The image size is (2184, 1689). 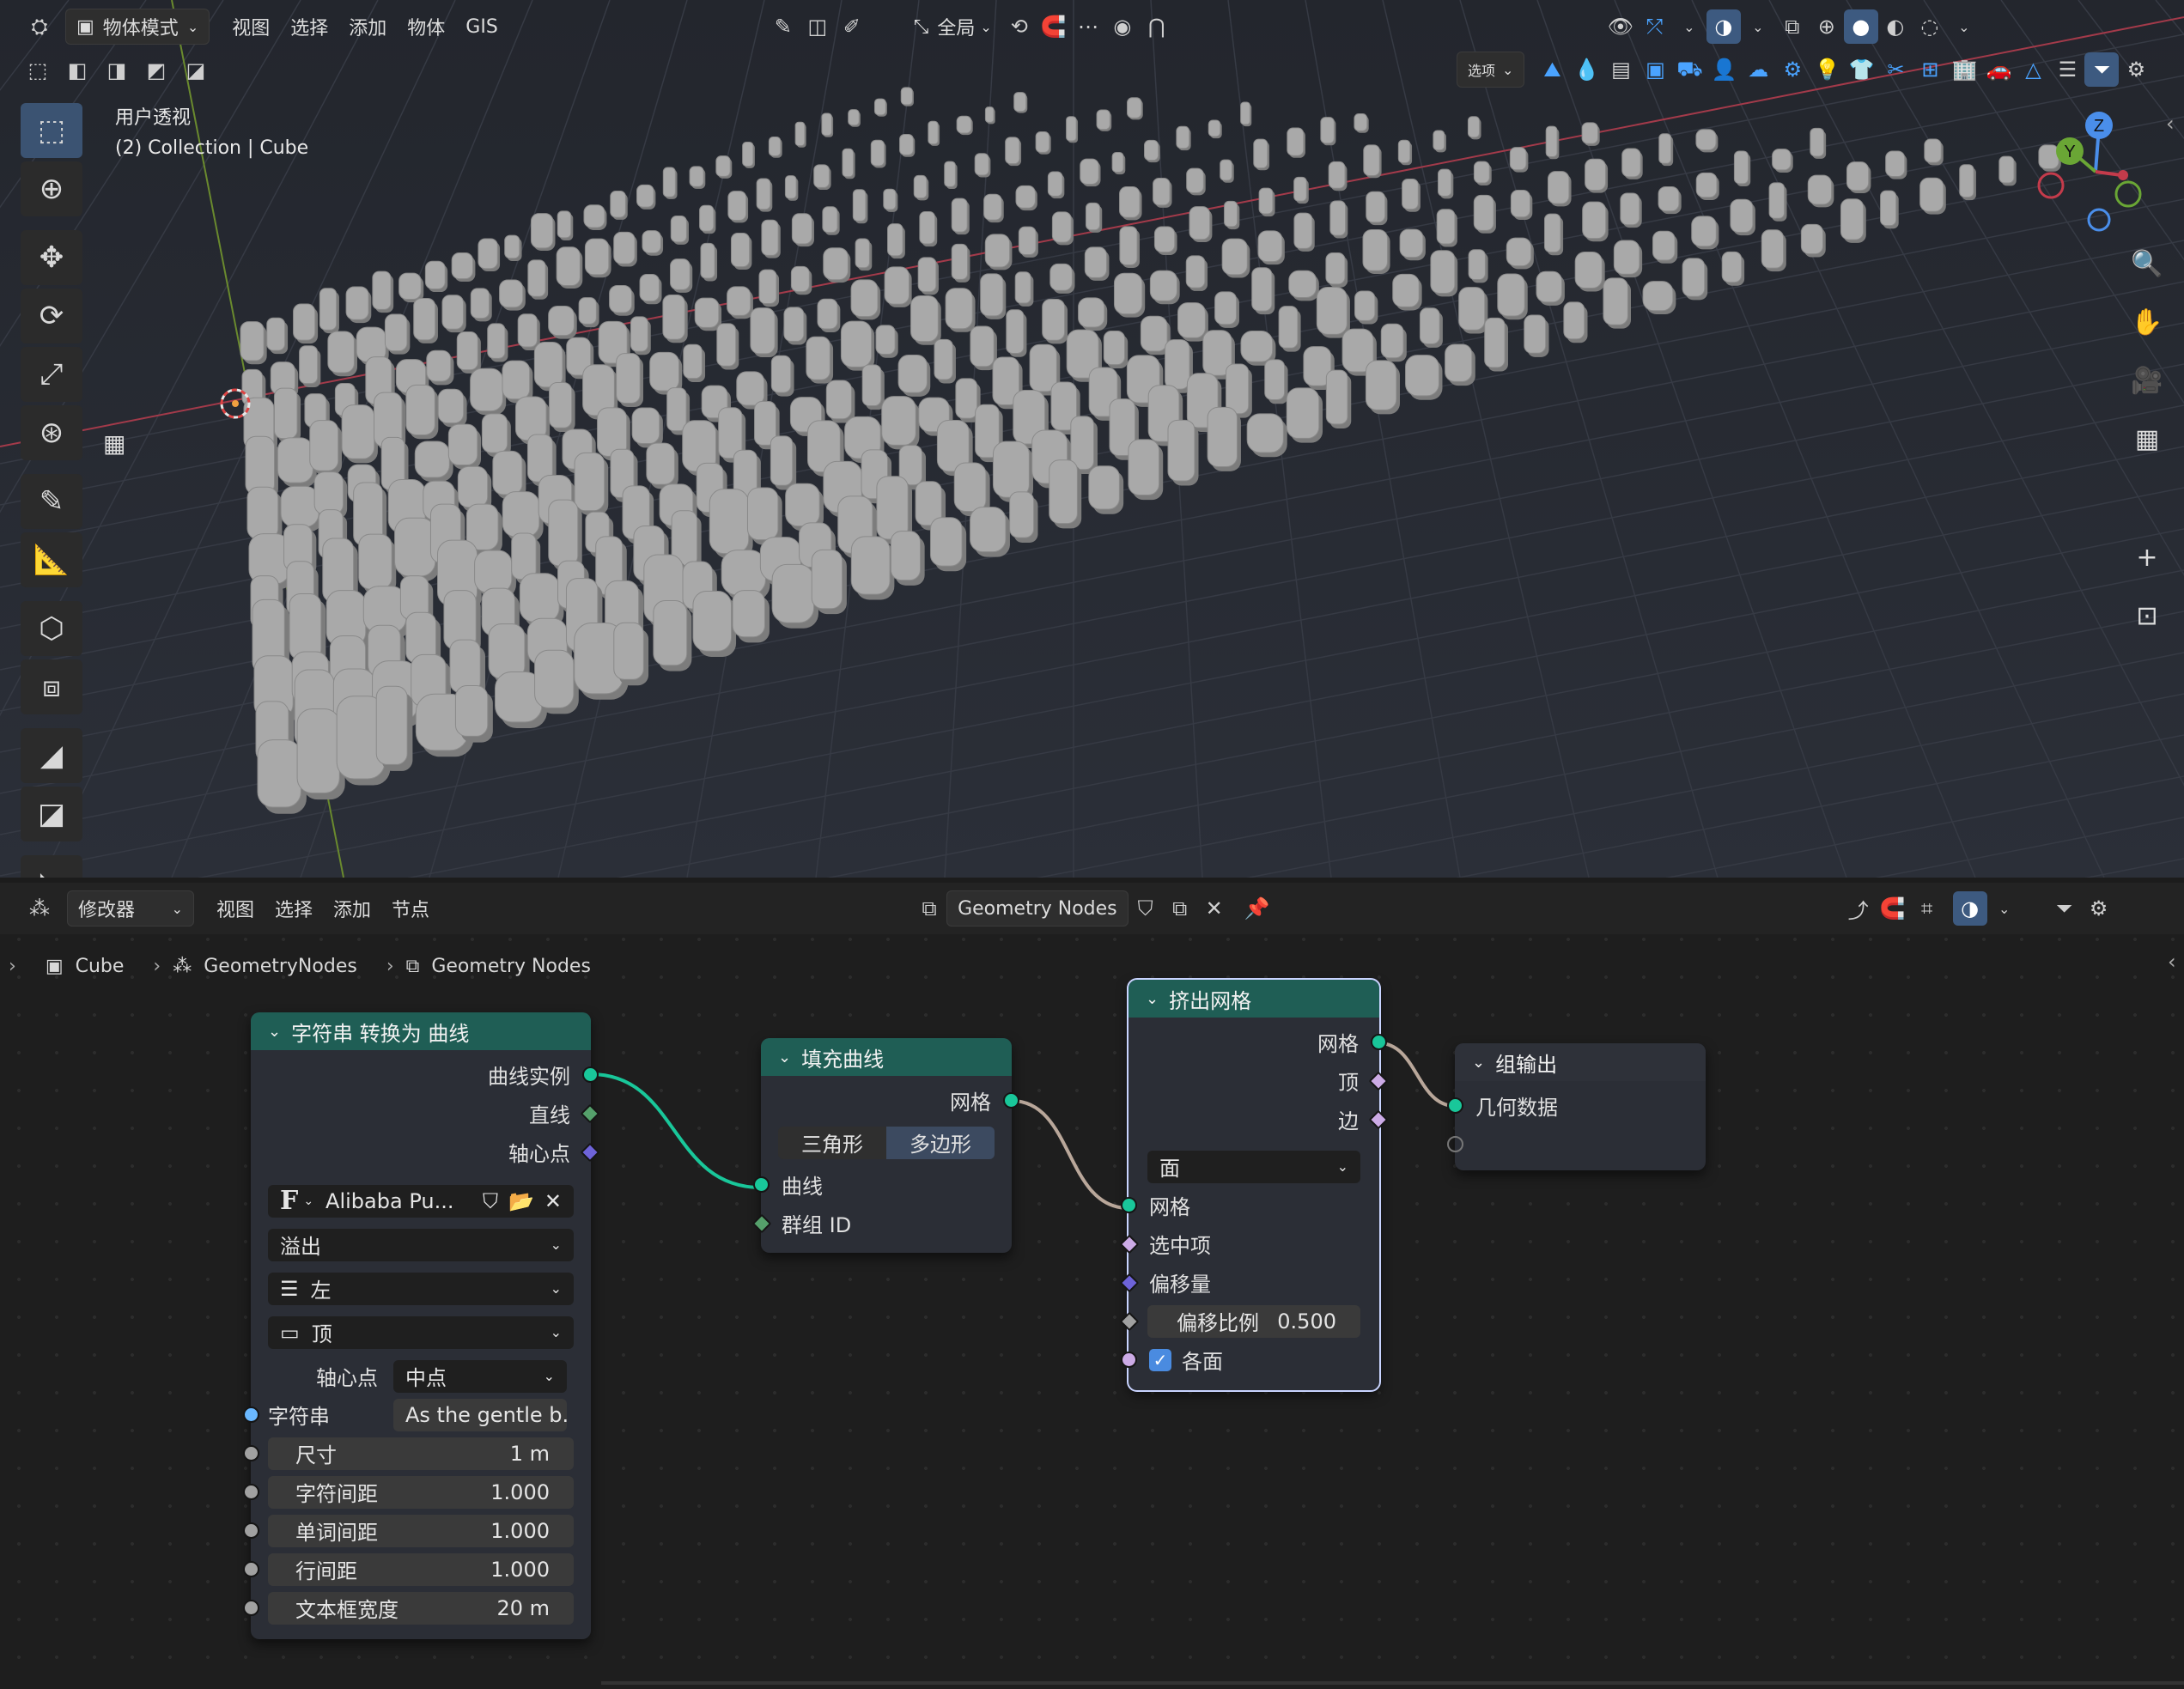 What do you see at coordinates (251, 1608) in the screenshot?
I see `socket-text-box-width` at bounding box center [251, 1608].